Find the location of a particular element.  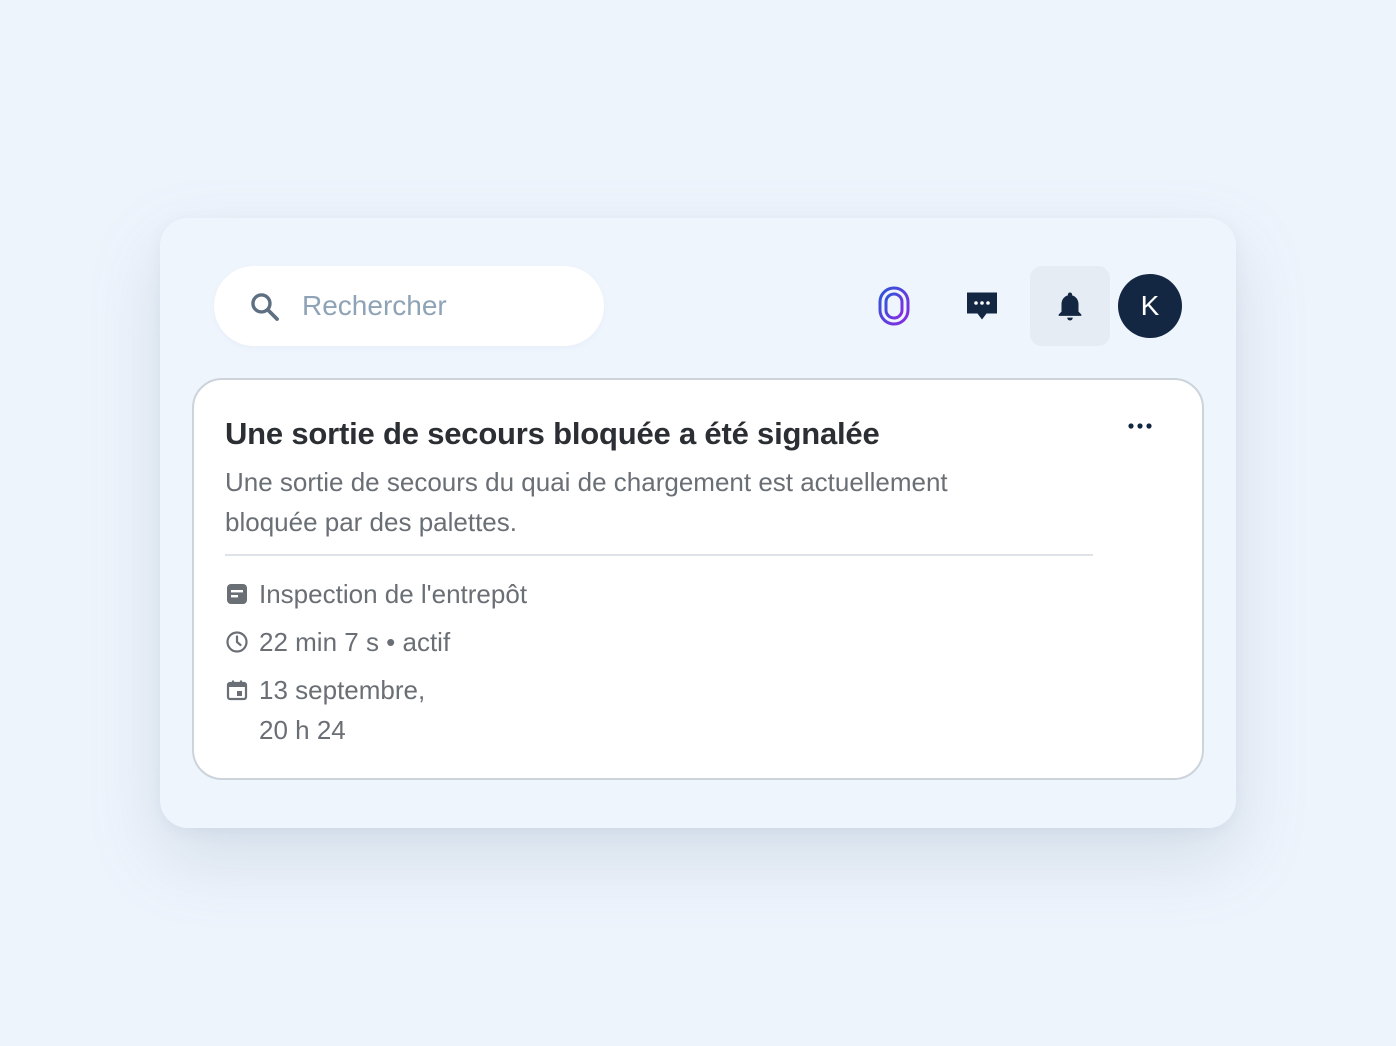

more-options-button is located at coordinates (1140, 426).